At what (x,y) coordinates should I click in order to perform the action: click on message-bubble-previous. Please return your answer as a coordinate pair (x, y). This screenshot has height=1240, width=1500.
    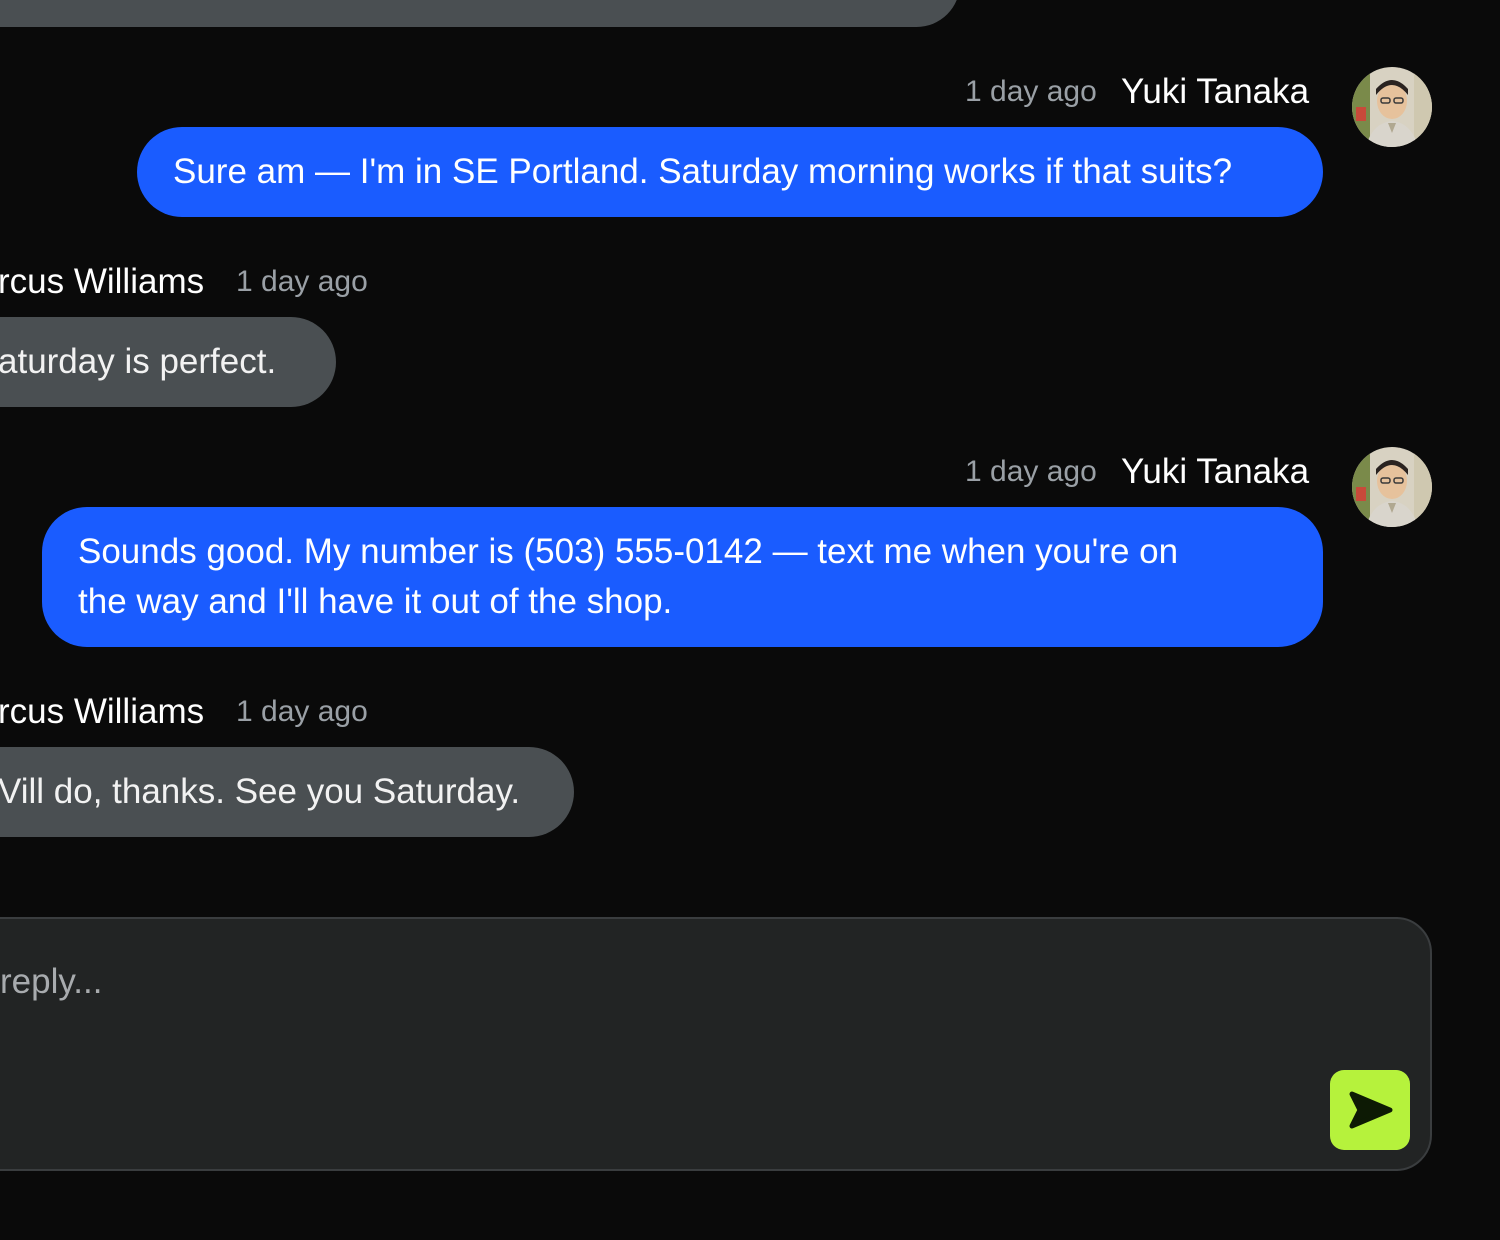
    Looking at the image, I should click on (480, 13).